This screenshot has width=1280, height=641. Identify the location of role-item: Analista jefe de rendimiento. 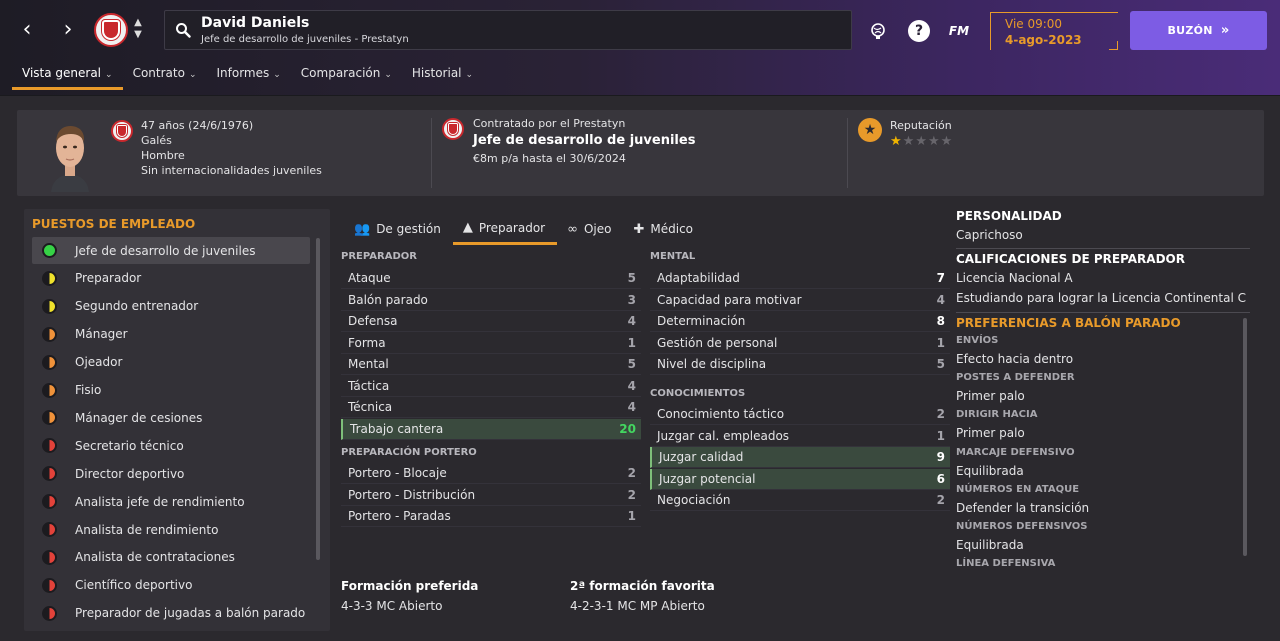
(171, 501).